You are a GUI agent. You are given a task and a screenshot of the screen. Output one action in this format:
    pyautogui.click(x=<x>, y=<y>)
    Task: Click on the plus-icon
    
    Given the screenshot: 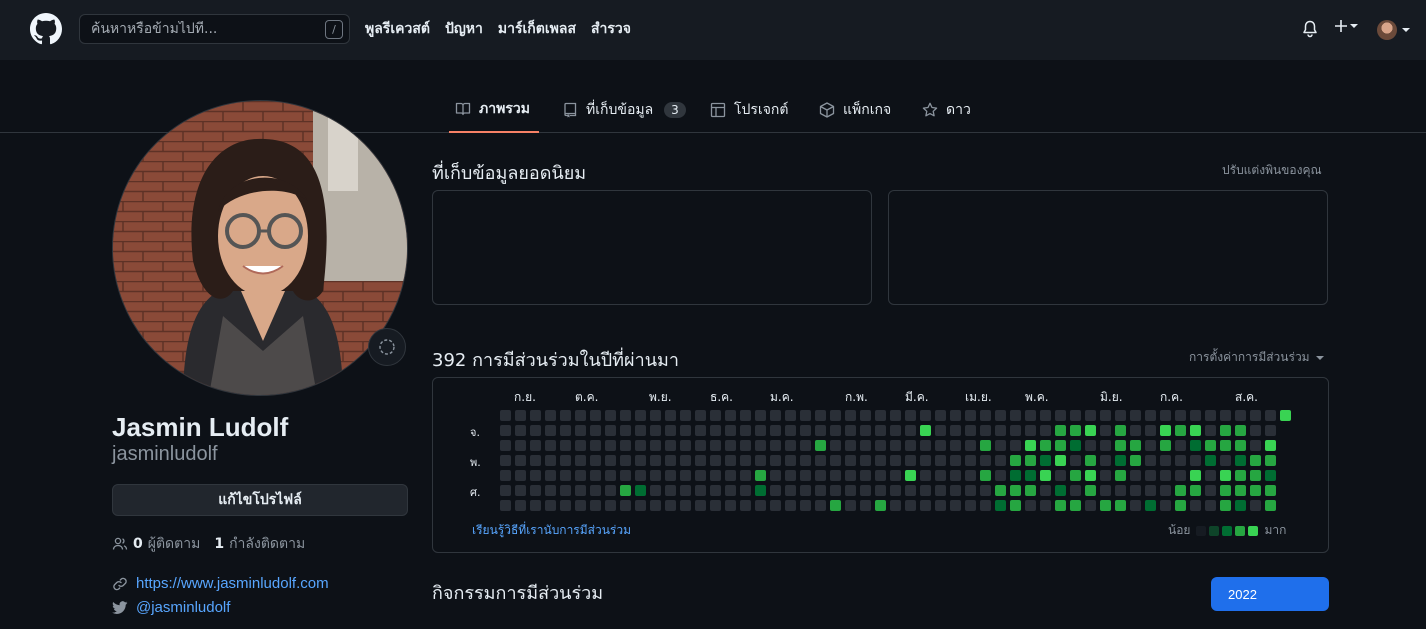 What is the action you would take?
    pyautogui.click(x=1341, y=26)
    